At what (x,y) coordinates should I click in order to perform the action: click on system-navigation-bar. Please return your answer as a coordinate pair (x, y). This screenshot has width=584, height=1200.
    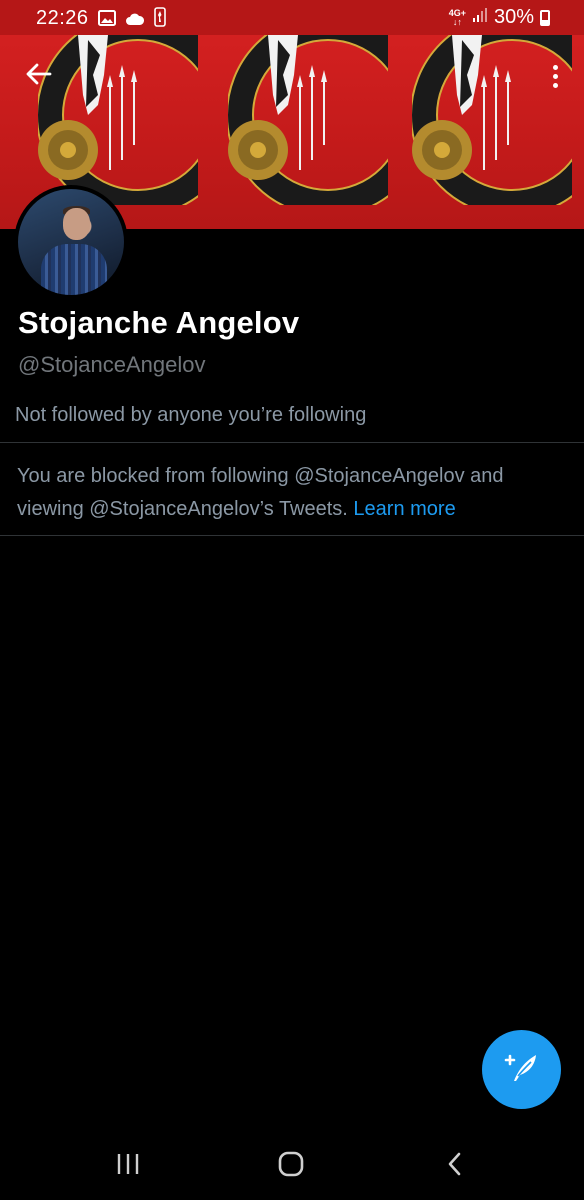
    Looking at the image, I should click on (292, 1164).